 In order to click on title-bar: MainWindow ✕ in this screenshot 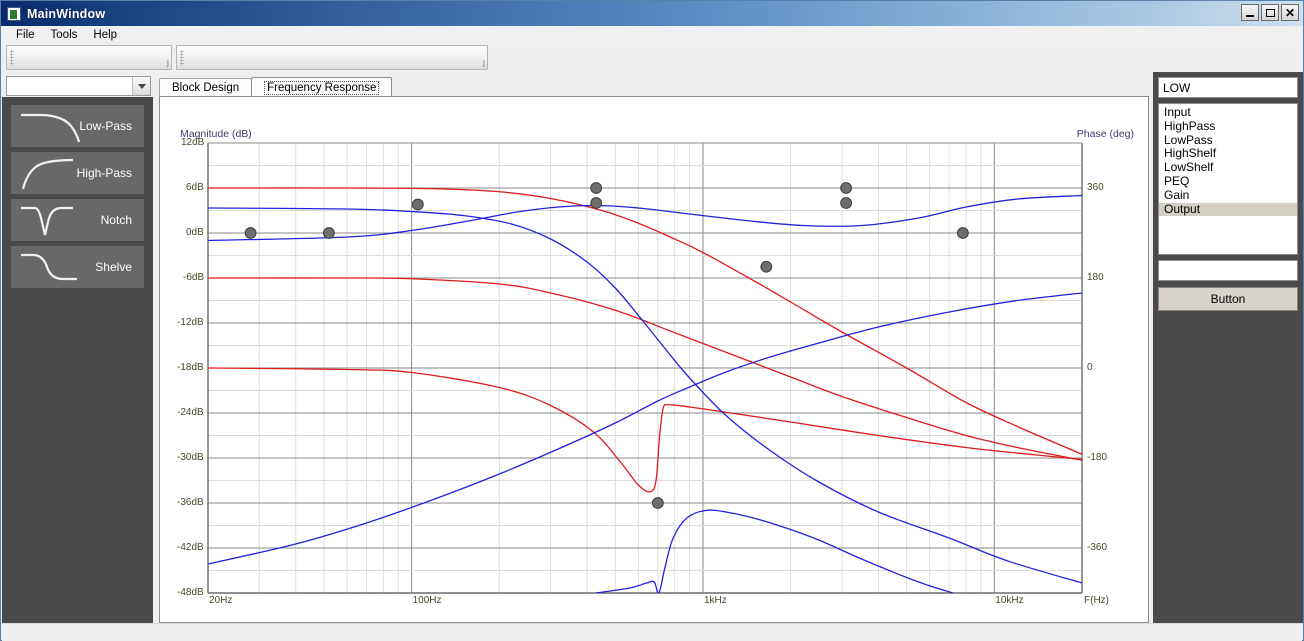, I will do `click(652, 13)`.